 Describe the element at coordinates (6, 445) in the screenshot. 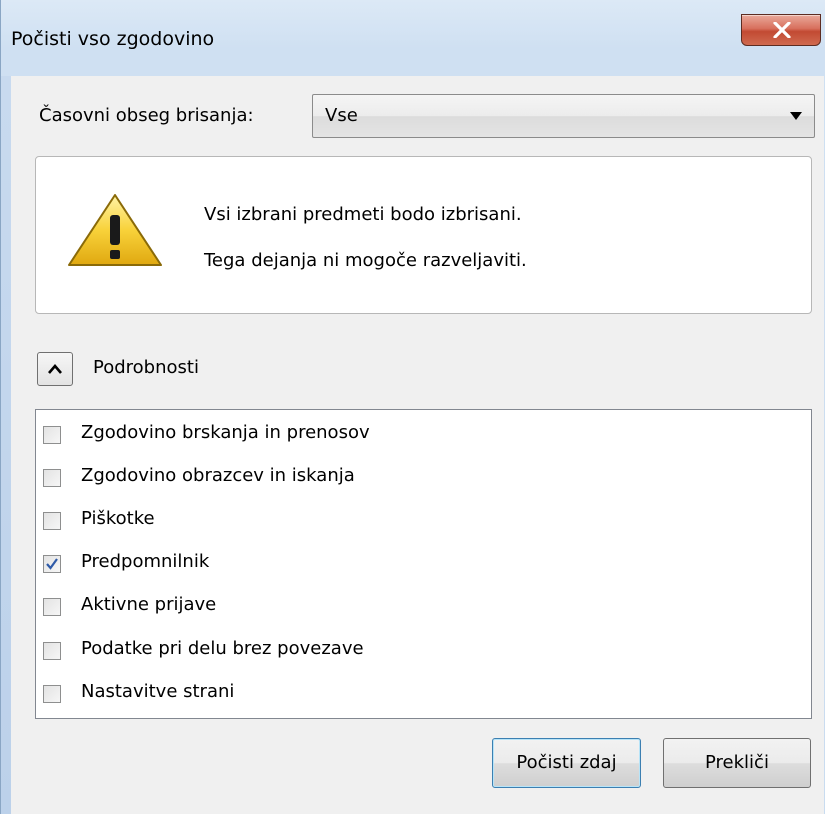

I see `window-left-border` at that location.